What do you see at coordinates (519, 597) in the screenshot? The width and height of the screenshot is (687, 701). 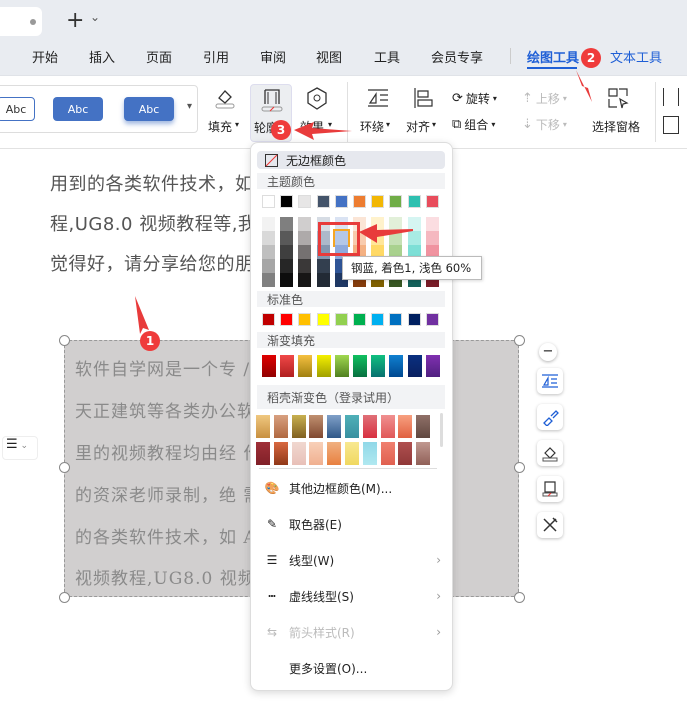 I see `resize-handle-bottom-right` at bounding box center [519, 597].